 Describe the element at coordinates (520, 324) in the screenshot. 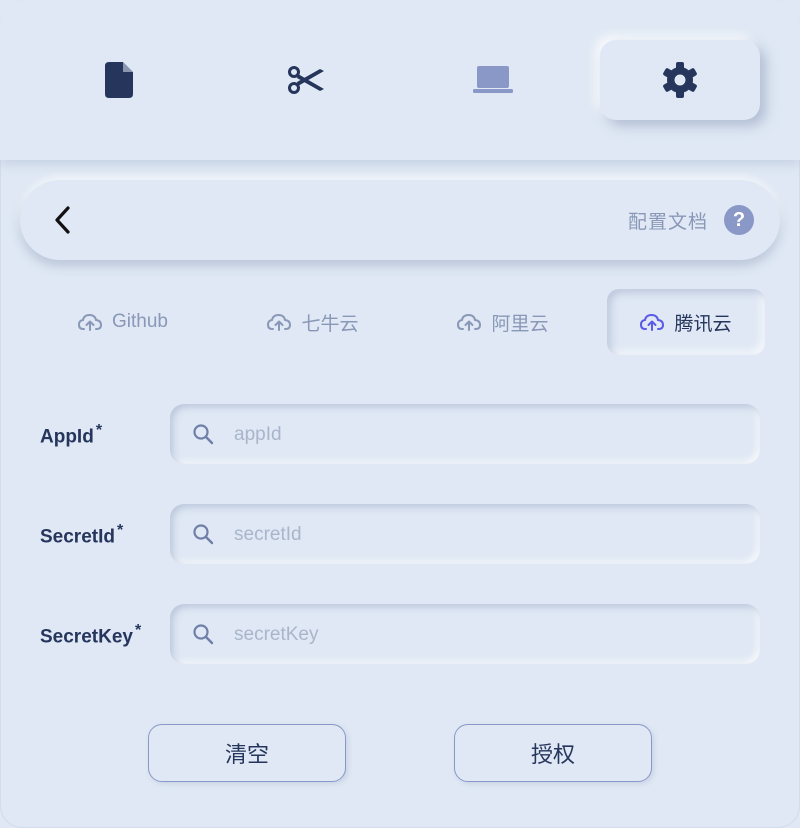

I see `tab-aliyun-label: 阿里云` at that location.